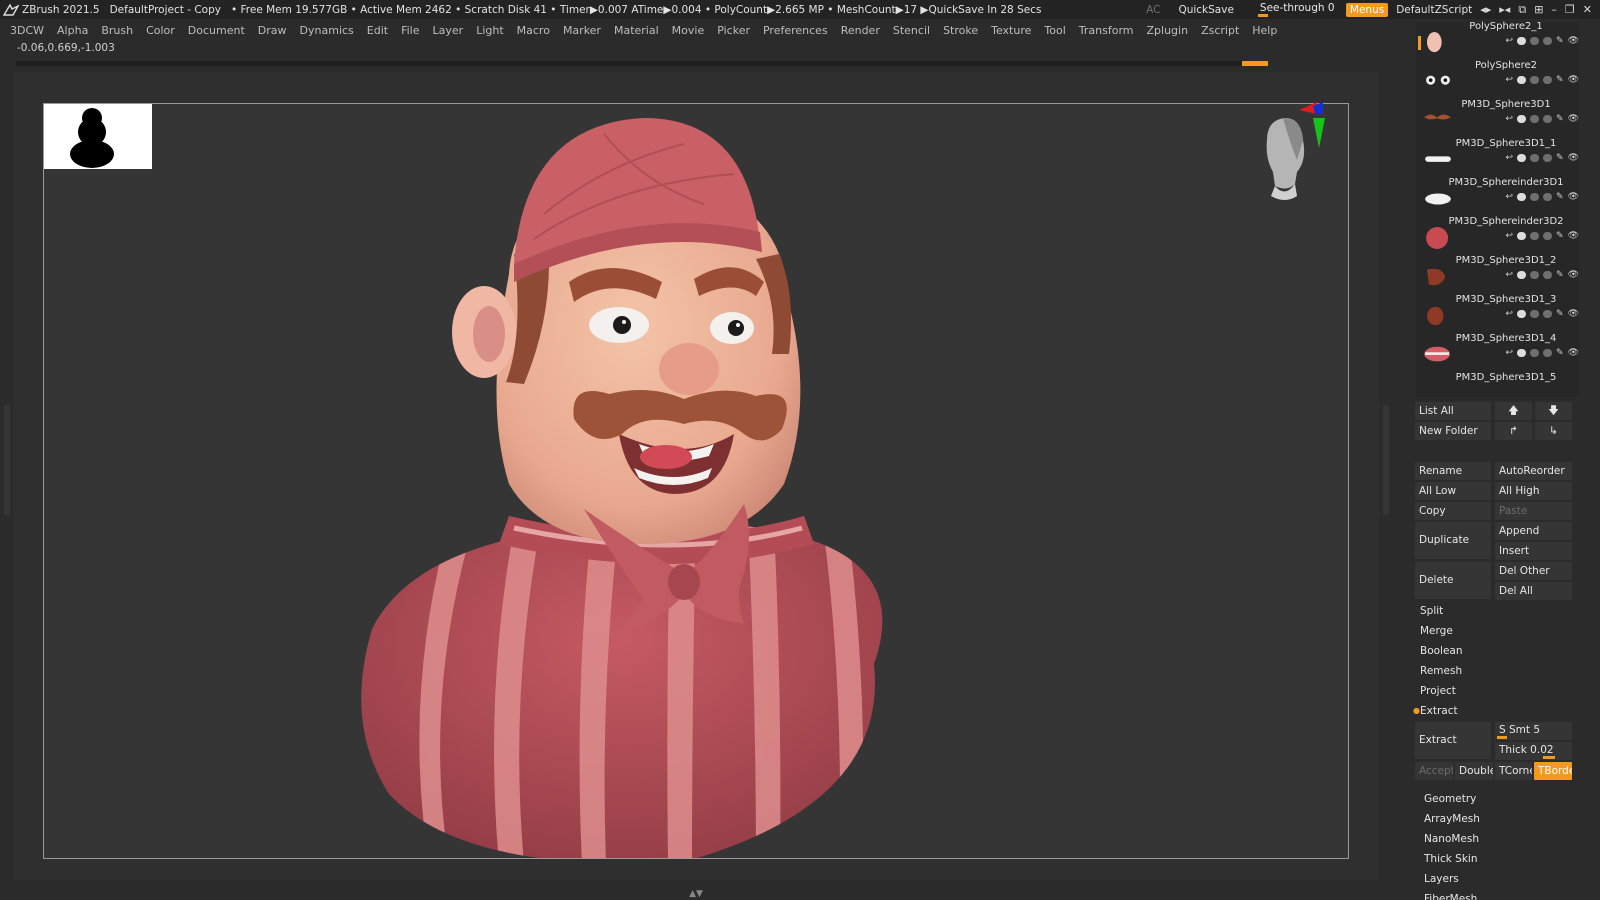  What do you see at coordinates (1570, 9) in the screenshot?
I see `restore-icon: ❐` at bounding box center [1570, 9].